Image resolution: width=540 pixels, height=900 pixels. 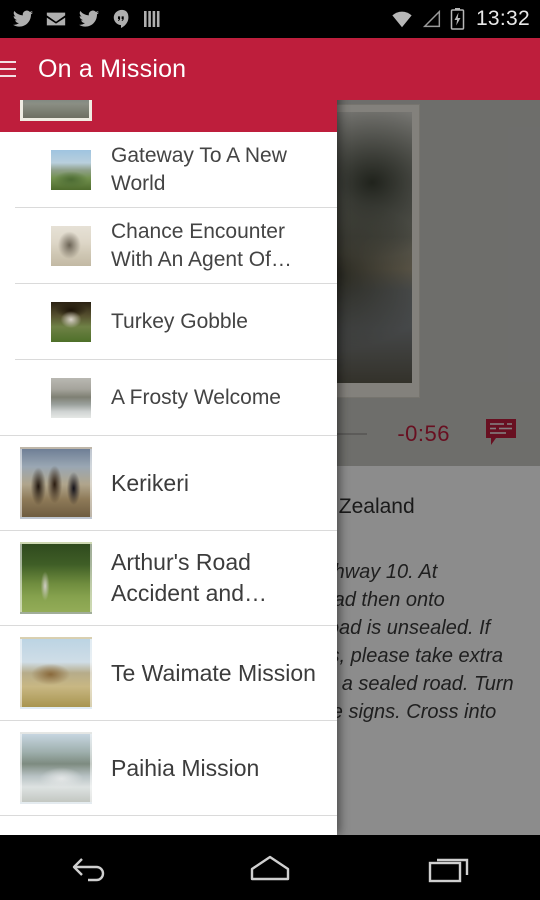 I want to click on back-button, so click(x=90, y=868).